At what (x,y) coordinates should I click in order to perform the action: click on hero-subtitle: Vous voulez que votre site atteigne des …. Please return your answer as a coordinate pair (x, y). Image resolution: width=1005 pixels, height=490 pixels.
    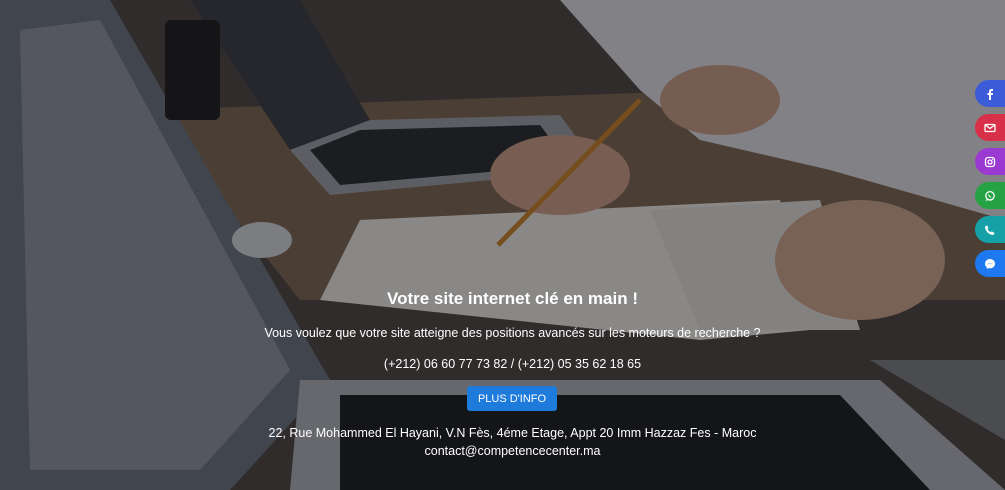
    Looking at the image, I should click on (512, 333).